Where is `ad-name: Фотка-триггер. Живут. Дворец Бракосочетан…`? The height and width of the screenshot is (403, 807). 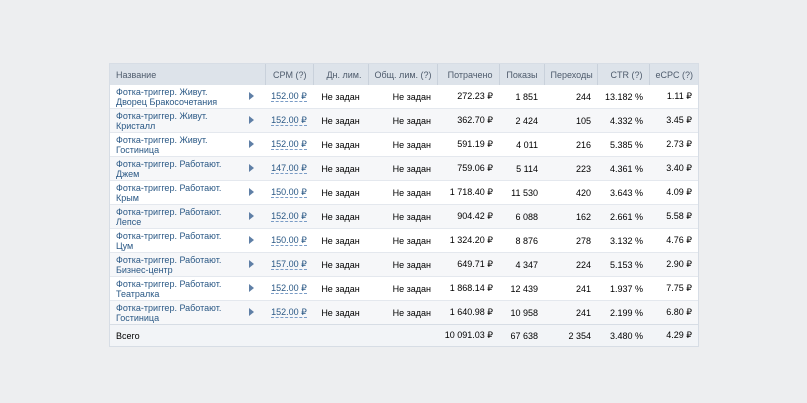
ad-name: Фотка-триггер. Живут. Дворец Бракосочетан… is located at coordinates (173, 97).